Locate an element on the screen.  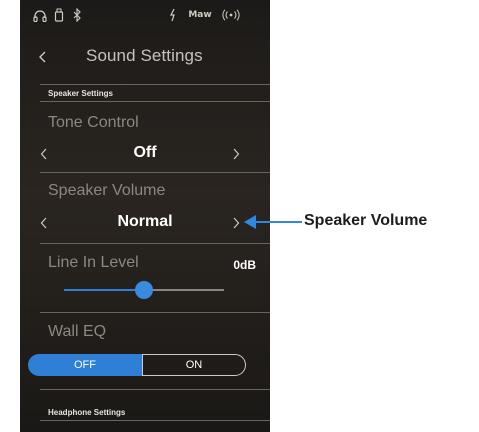
section-header-speaker-settings: Speaker Settings is located at coordinates (80, 93).